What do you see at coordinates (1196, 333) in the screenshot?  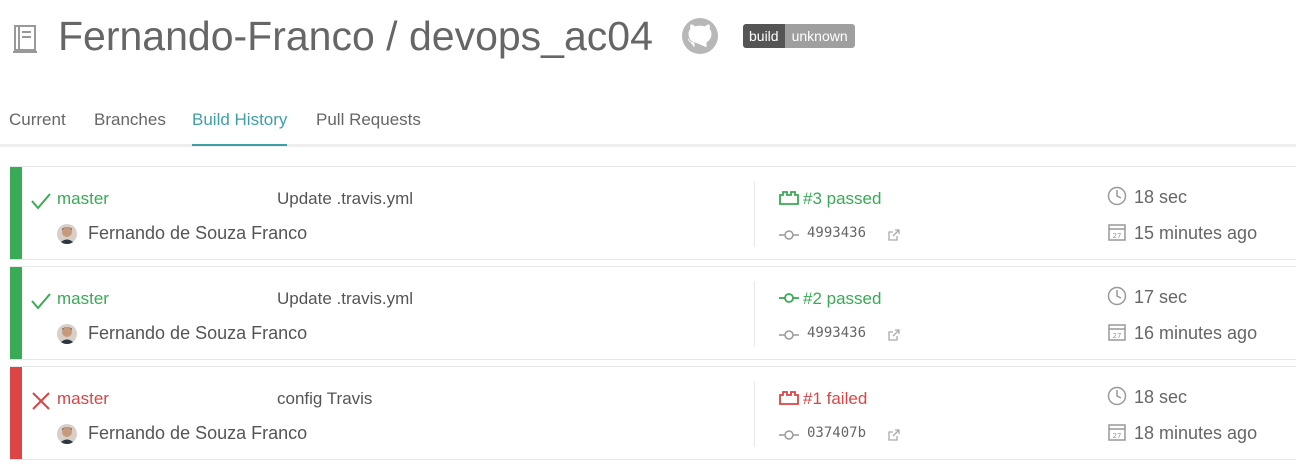 I see `finished-time: 16 minutes ago` at bounding box center [1196, 333].